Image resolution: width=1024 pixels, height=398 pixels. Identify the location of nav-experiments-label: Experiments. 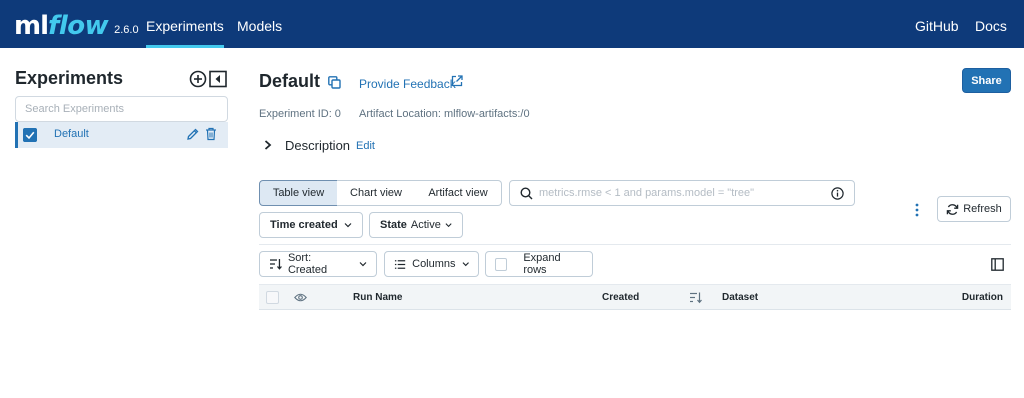
(185, 26).